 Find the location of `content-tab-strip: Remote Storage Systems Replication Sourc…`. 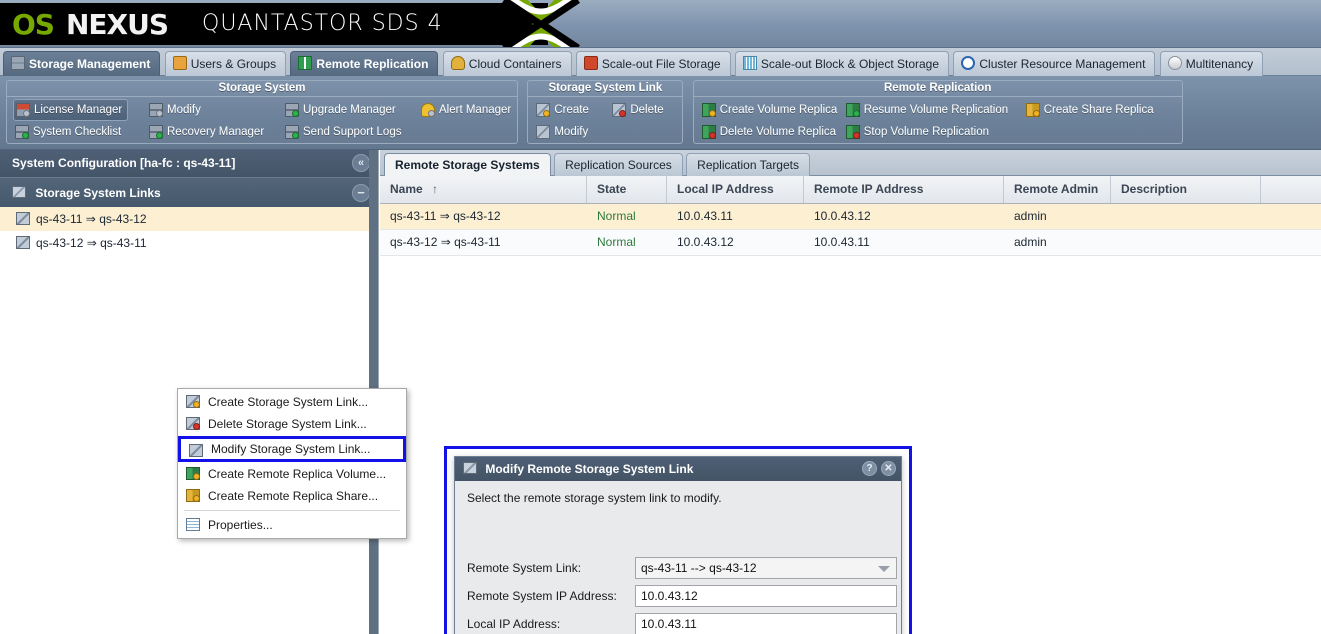

content-tab-strip: Remote Storage Systems Replication Sourc… is located at coordinates (850, 163).